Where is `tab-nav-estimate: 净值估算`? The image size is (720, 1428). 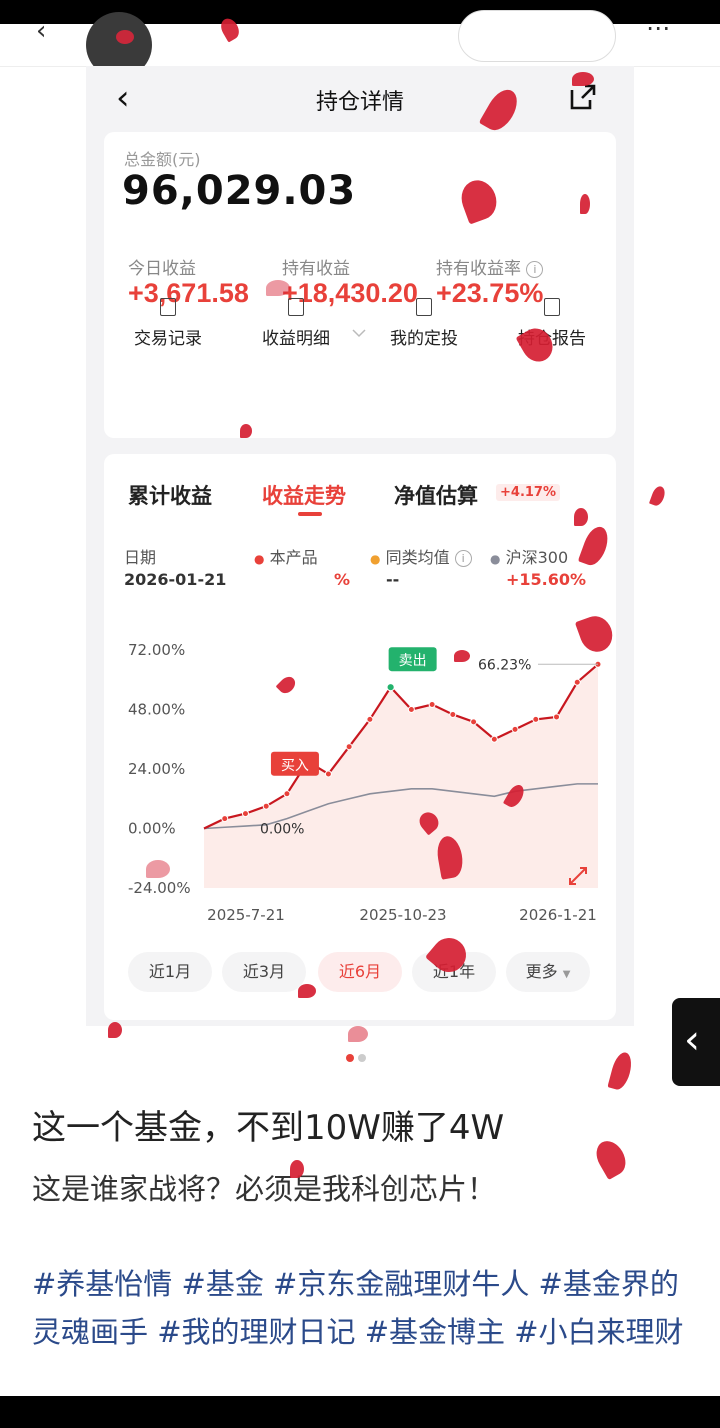
tab-nav-estimate: 净值估算 is located at coordinates (436, 495).